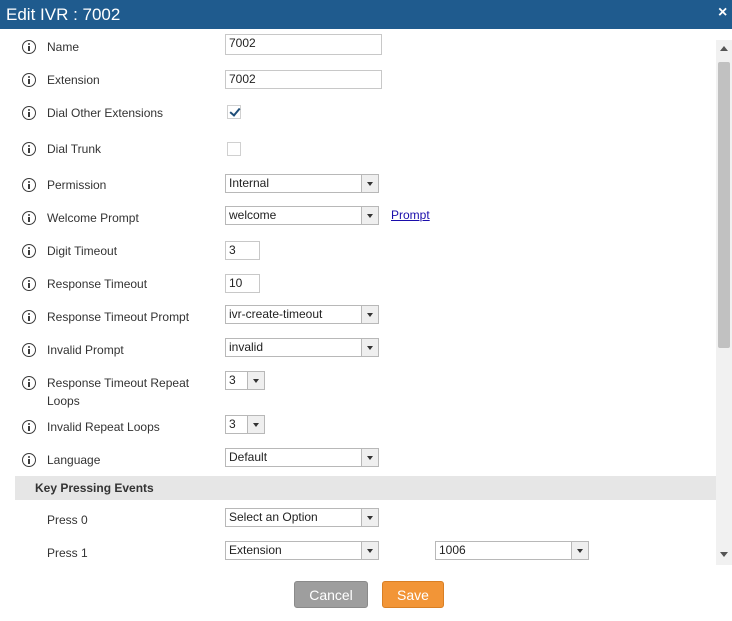  What do you see at coordinates (452, 550) in the screenshot?
I see `press-1-target-value: 1006` at bounding box center [452, 550].